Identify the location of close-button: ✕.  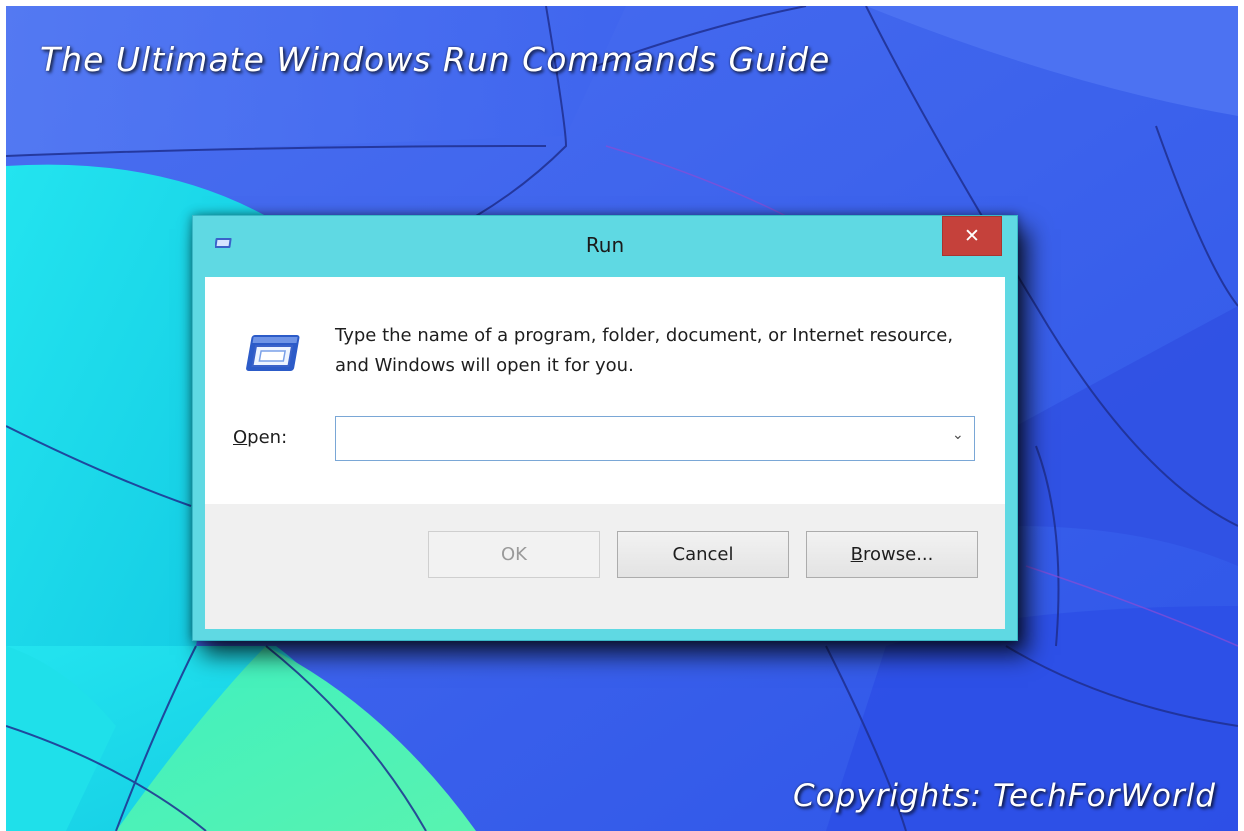
(972, 236).